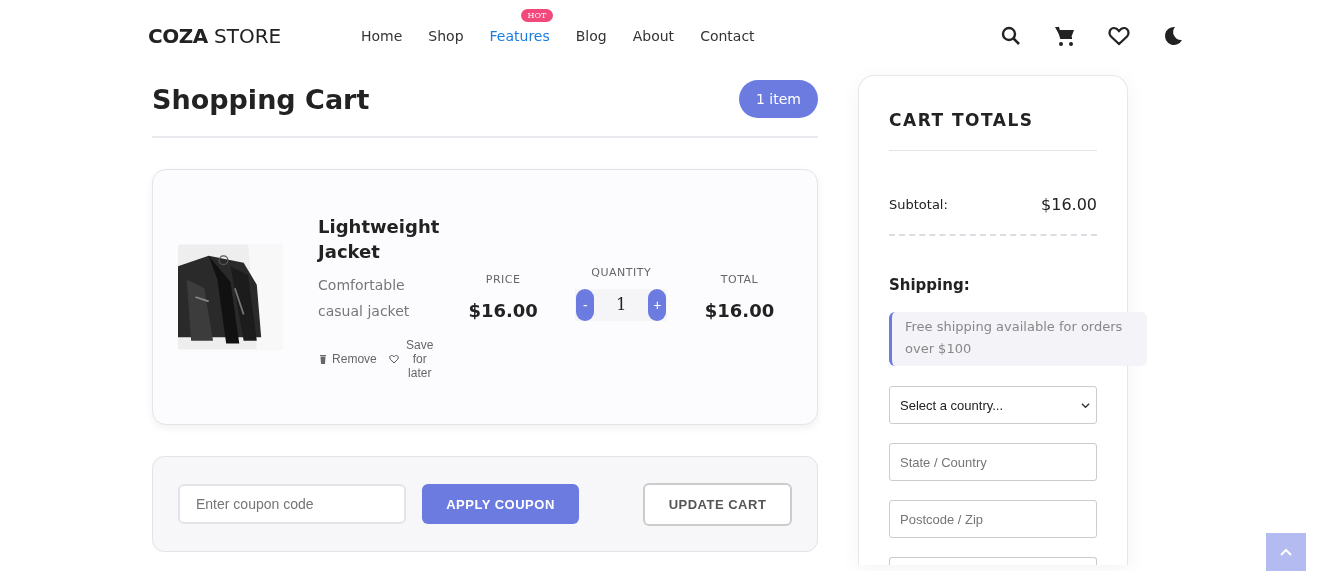  Describe the element at coordinates (993, 519) in the screenshot. I see `postcode-input: Postcode / Zip` at that location.